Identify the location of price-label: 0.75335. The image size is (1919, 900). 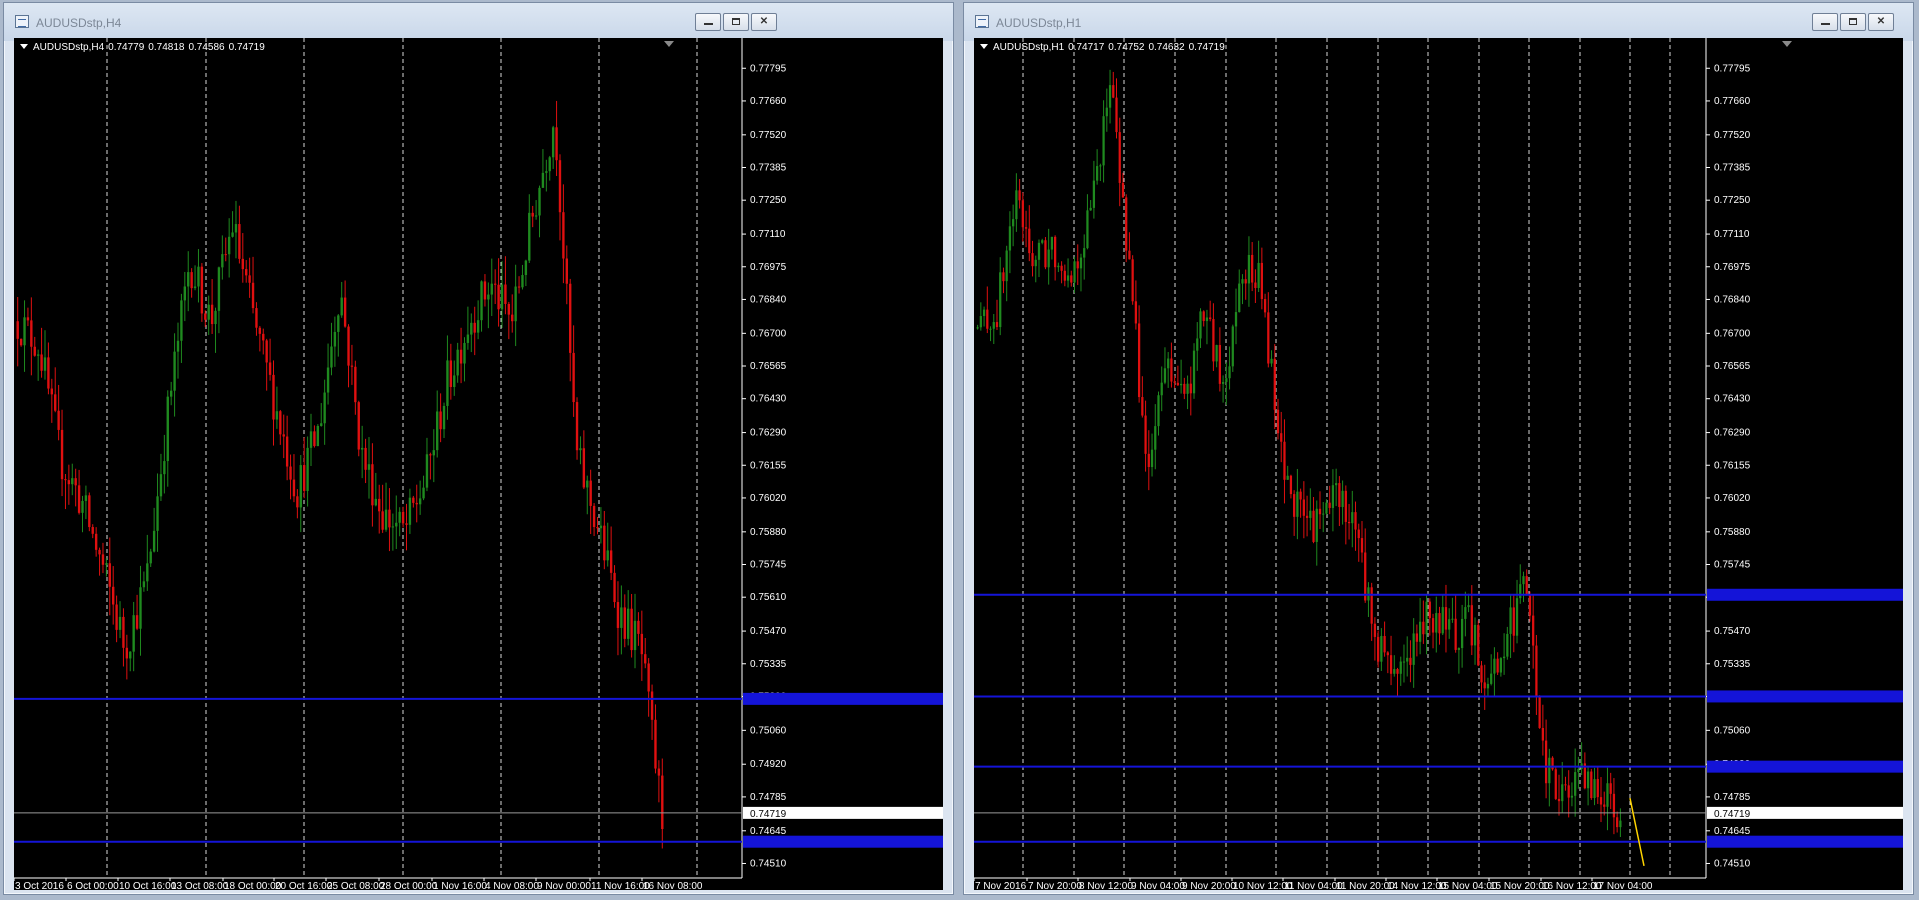
(1732, 664).